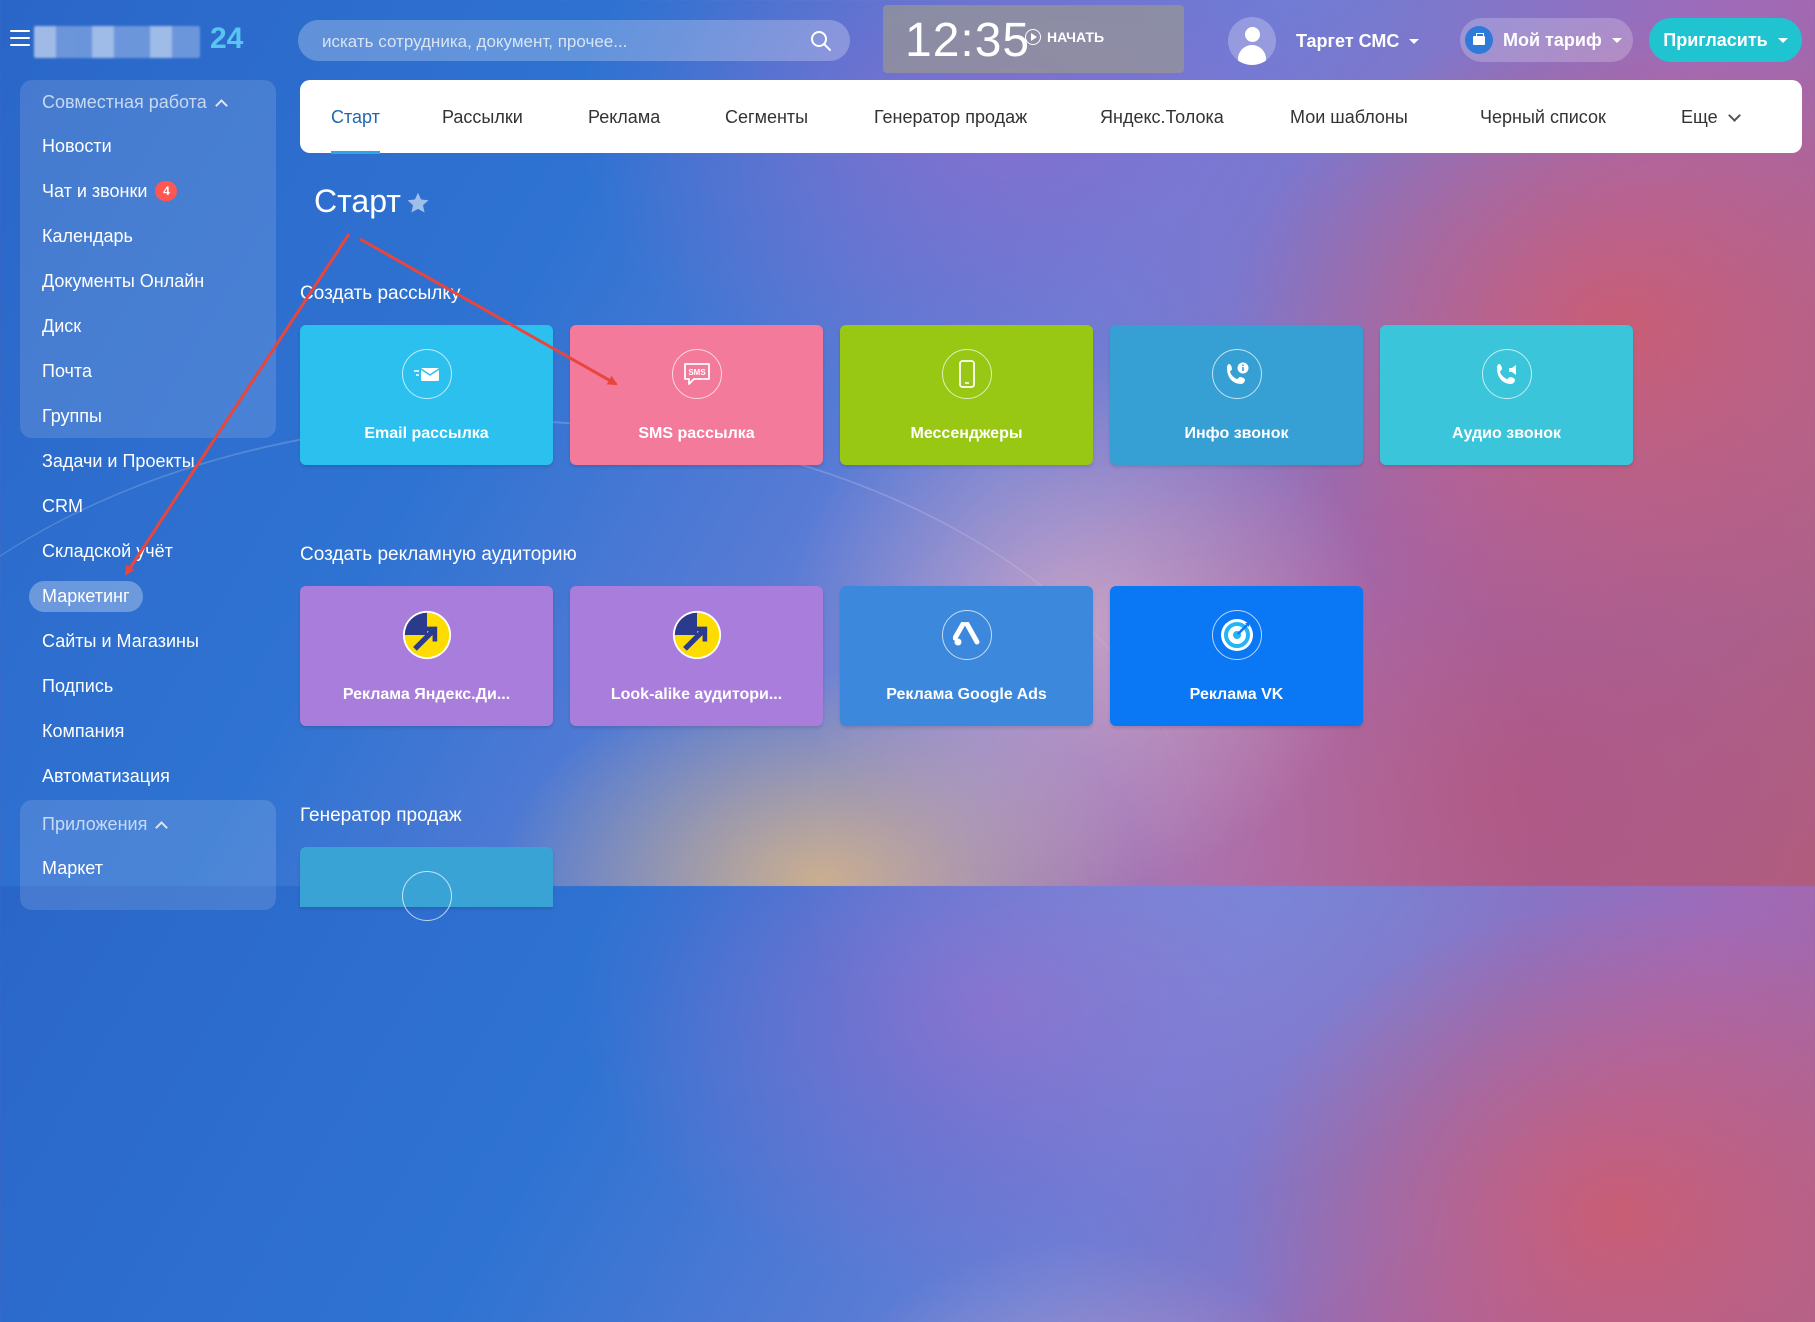  Describe the element at coordinates (482, 117) in the screenshot. I see `tab-mailings: Рассылки` at that location.